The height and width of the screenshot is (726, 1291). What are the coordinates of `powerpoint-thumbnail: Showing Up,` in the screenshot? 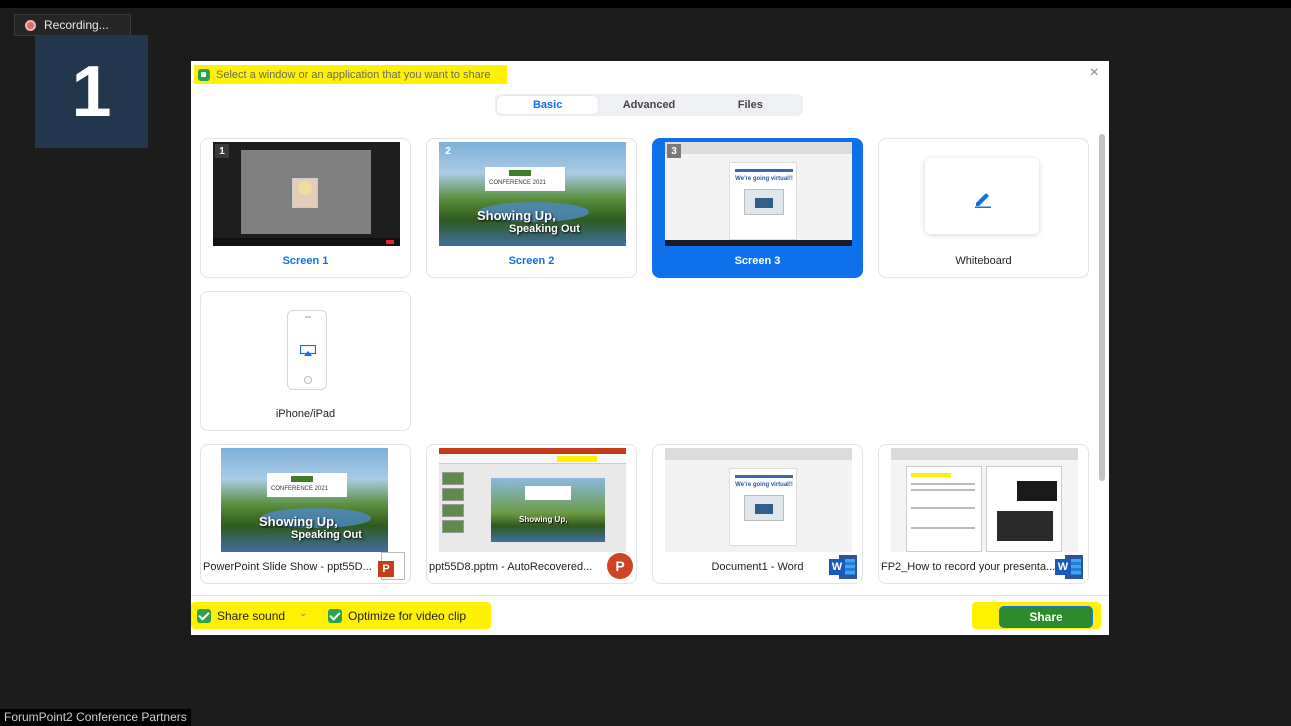 It's located at (532, 500).